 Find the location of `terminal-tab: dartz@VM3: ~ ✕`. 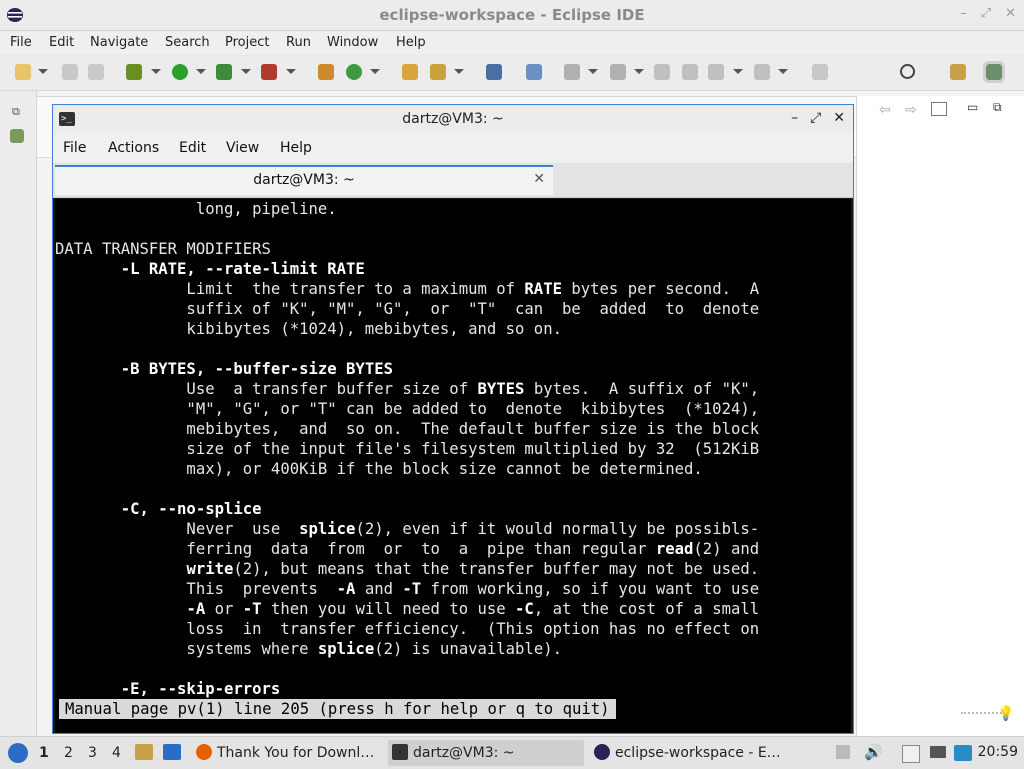

terminal-tab: dartz@VM3: ~ ✕ is located at coordinates (304, 180).